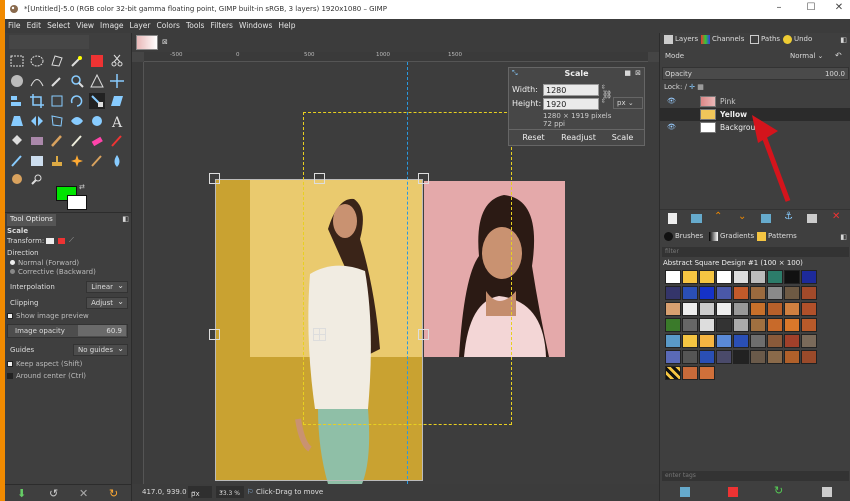 The image size is (850, 501). What do you see at coordinates (114, 331) in the screenshot?
I see `image-opacity-value: 60.9` at bounding box center [114, 331].